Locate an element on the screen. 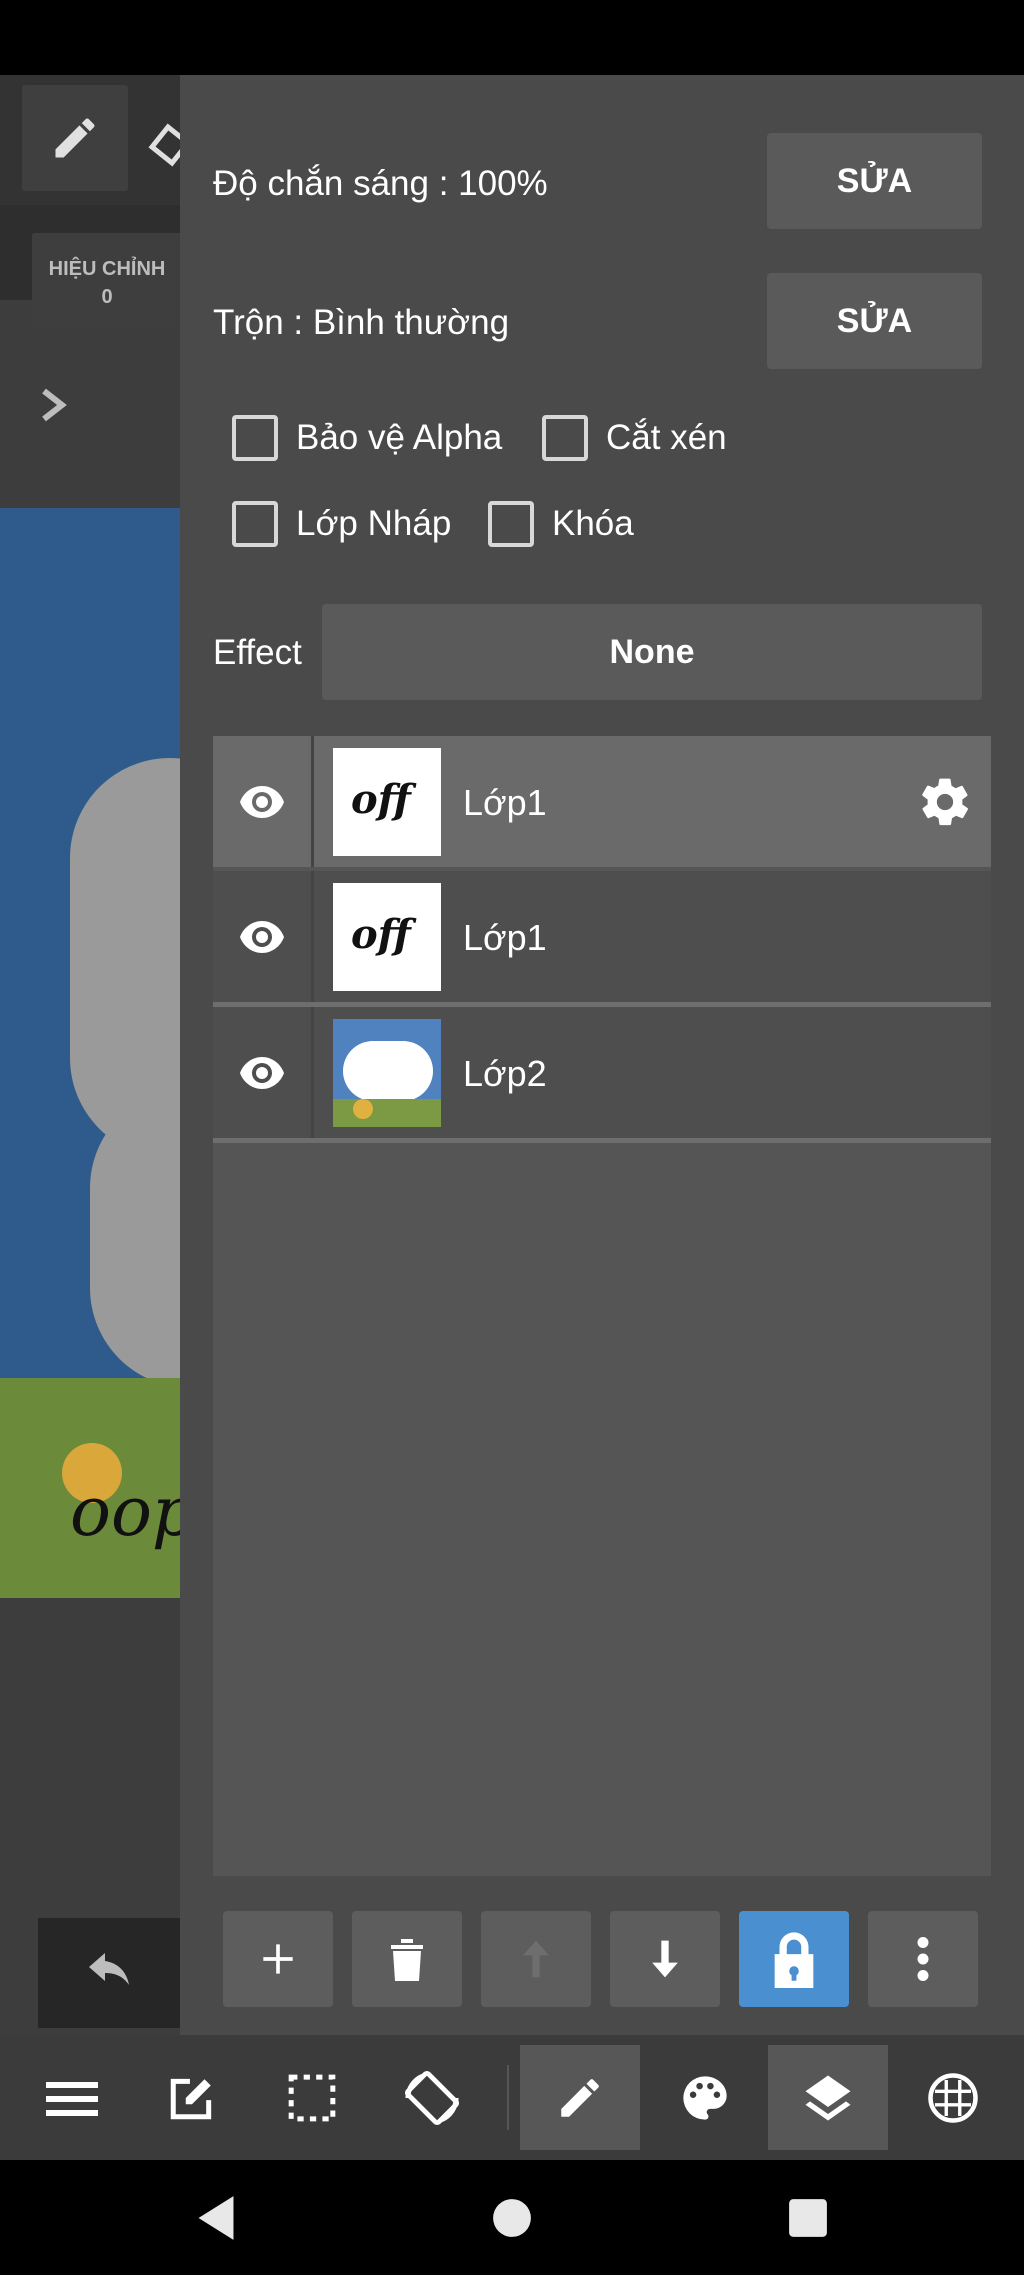 This screenshot has width=1024, height=2275. alpha-protect-checkbox: Bảo vệ Alpha is located at coordinates (367, 438).